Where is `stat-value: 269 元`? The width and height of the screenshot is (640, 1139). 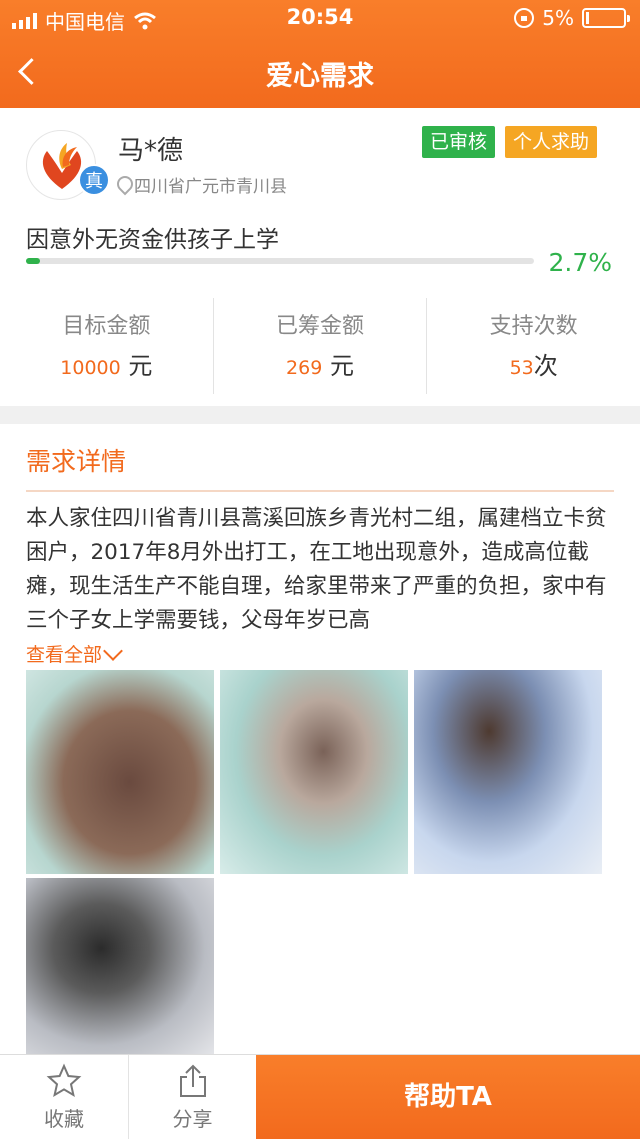 stat-value: 269 元 is located at coordinates (320, 366).